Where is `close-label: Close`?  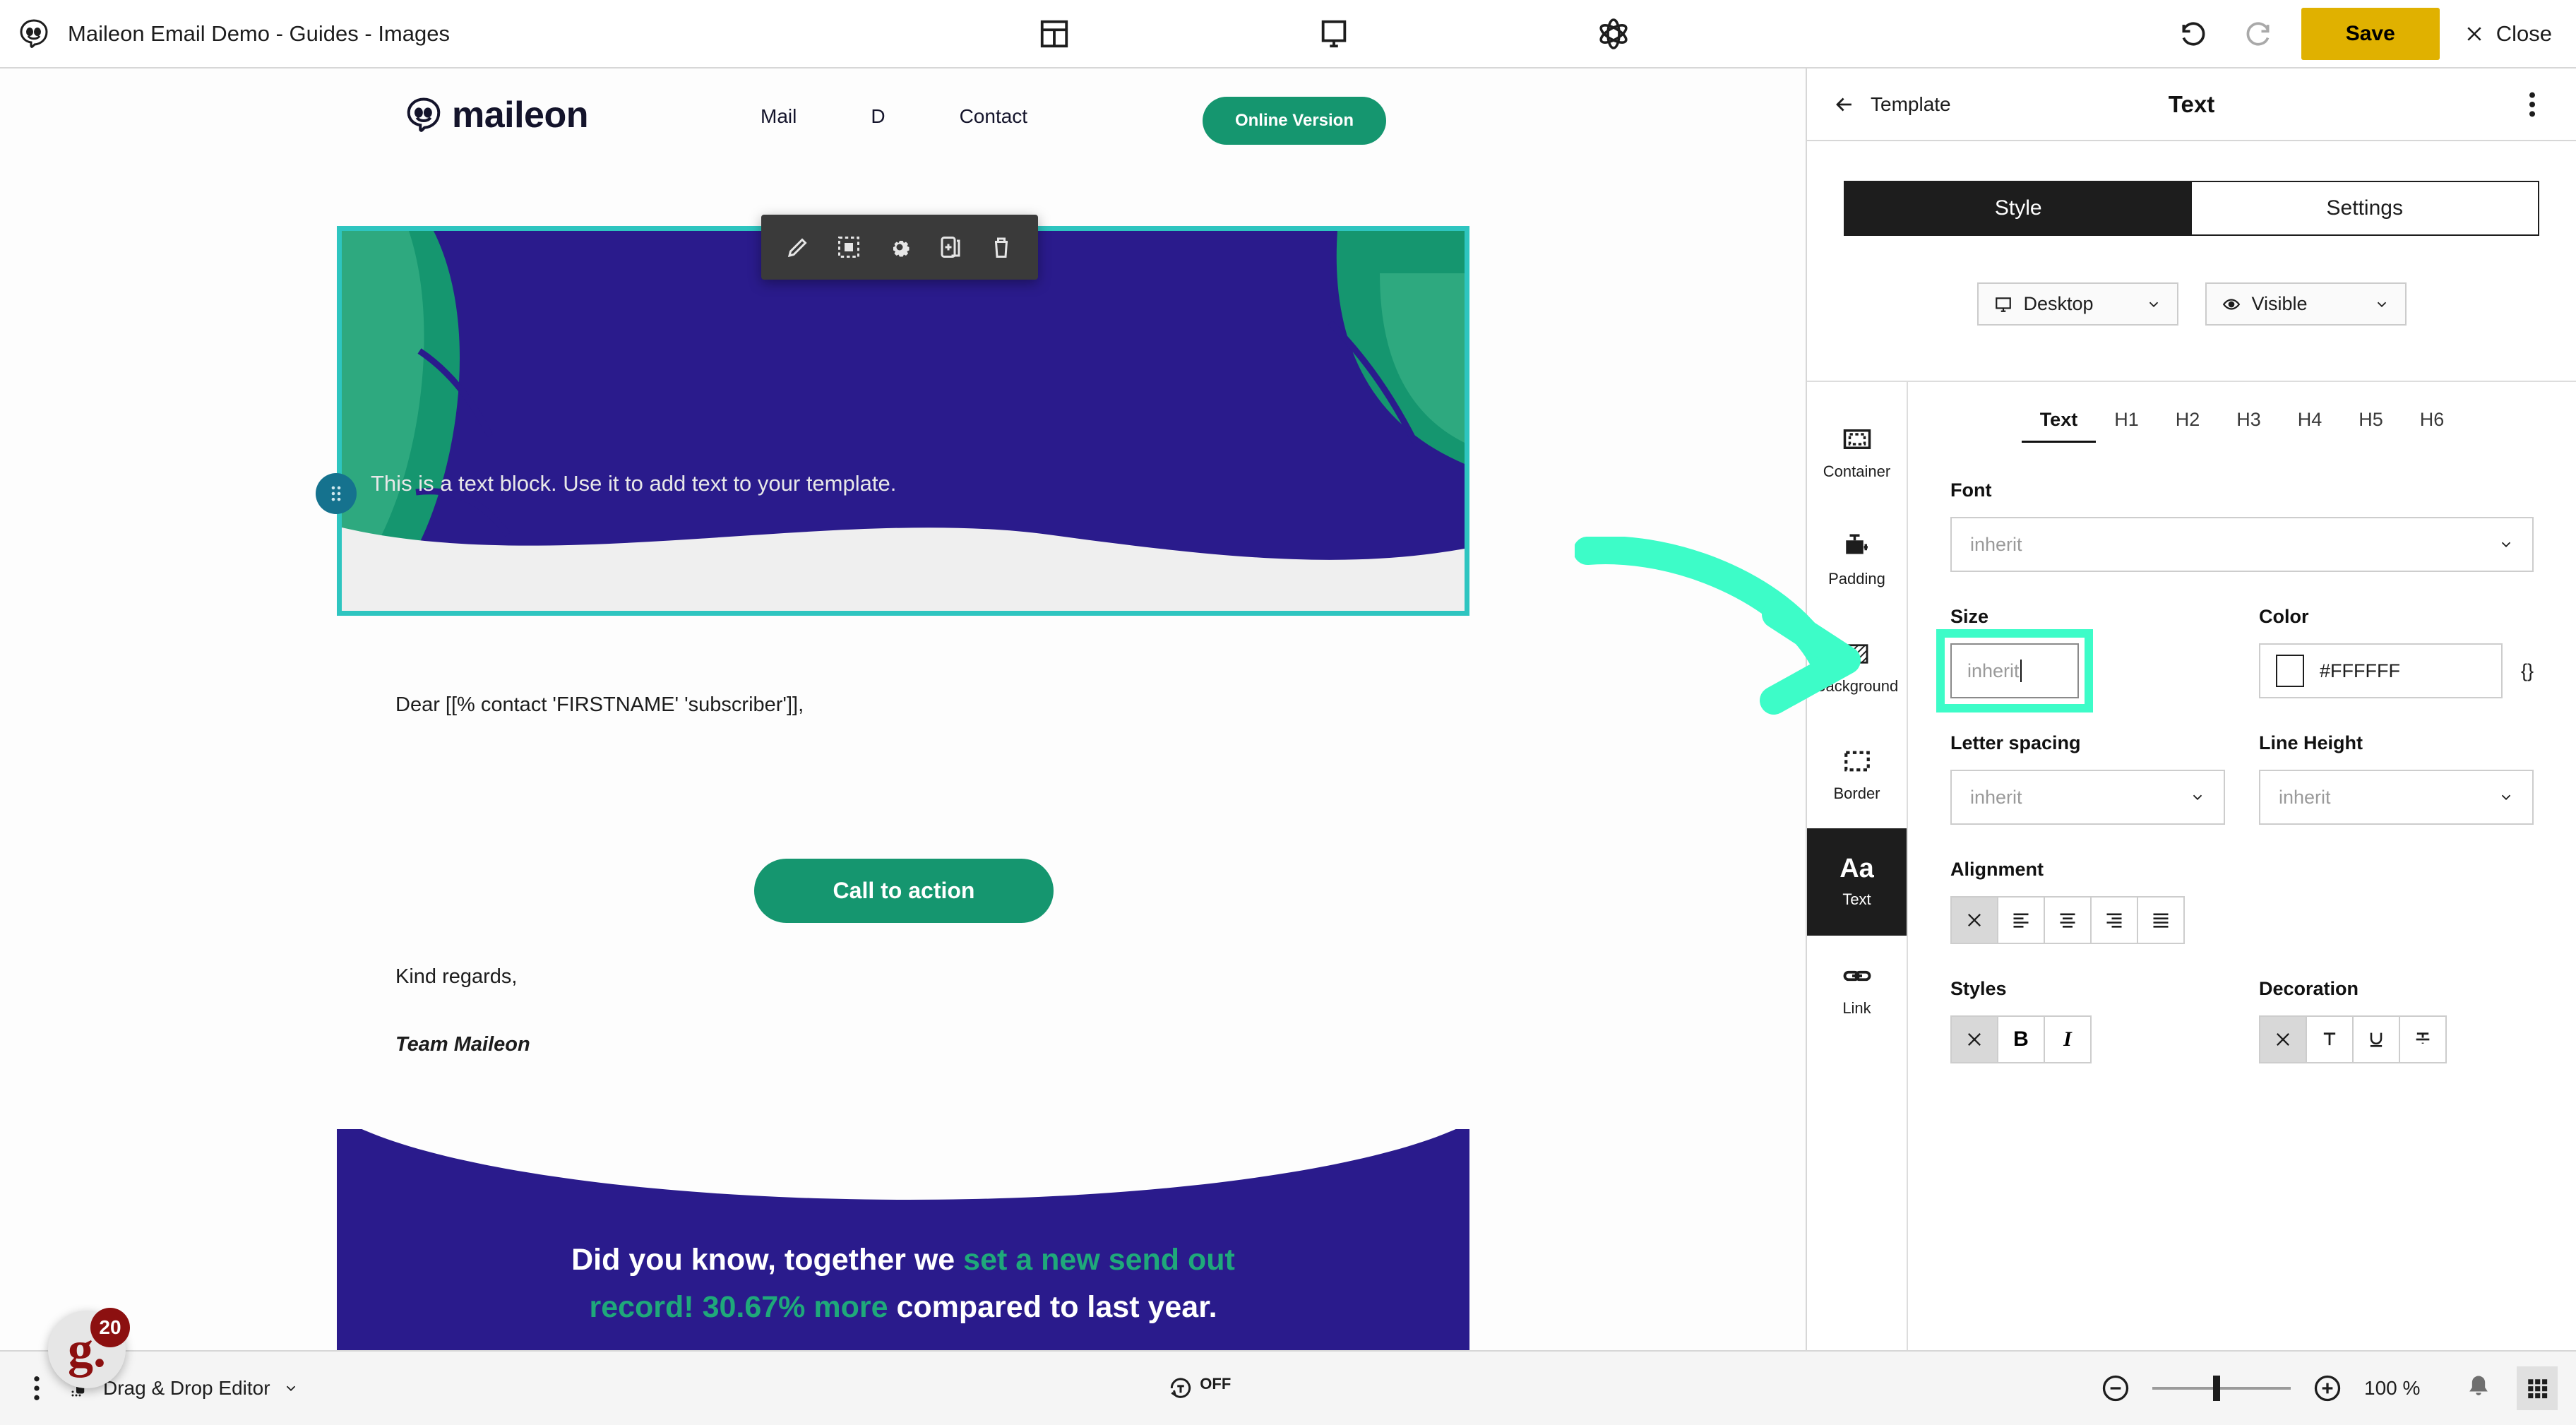
close-label: Close is located at coordinates (2524, 33).